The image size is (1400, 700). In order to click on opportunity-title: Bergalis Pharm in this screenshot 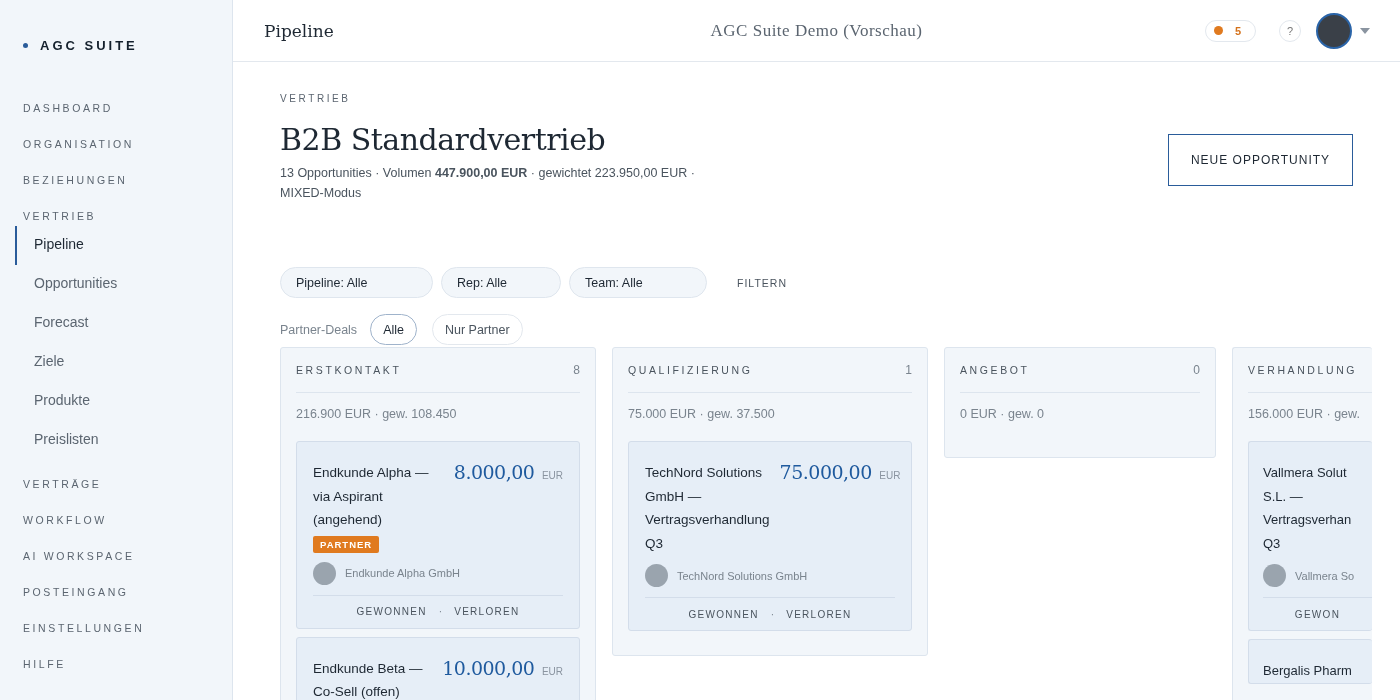, I will do `click(1307, 671)`.